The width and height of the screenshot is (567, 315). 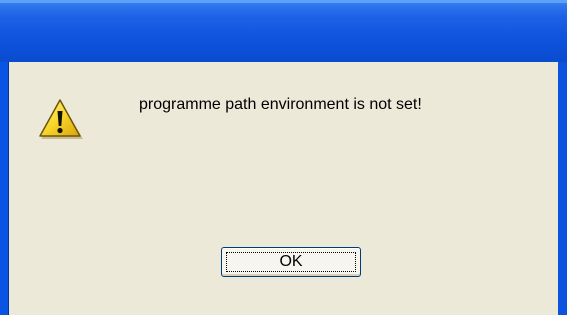 What do you see at coordinates (280, 104) in the screenshot?
I see `dialog-message: programme path environment is not set!` at bounding box center [280, 104].